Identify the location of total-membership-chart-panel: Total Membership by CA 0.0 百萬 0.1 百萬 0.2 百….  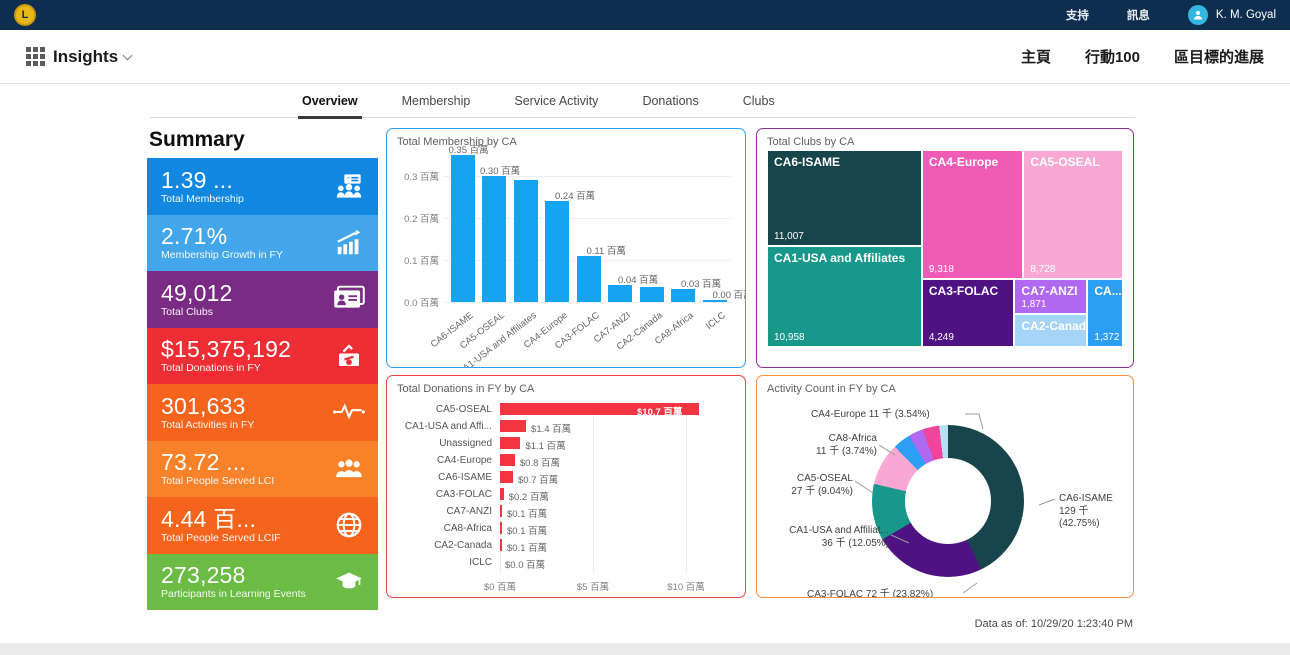
(566, 248).